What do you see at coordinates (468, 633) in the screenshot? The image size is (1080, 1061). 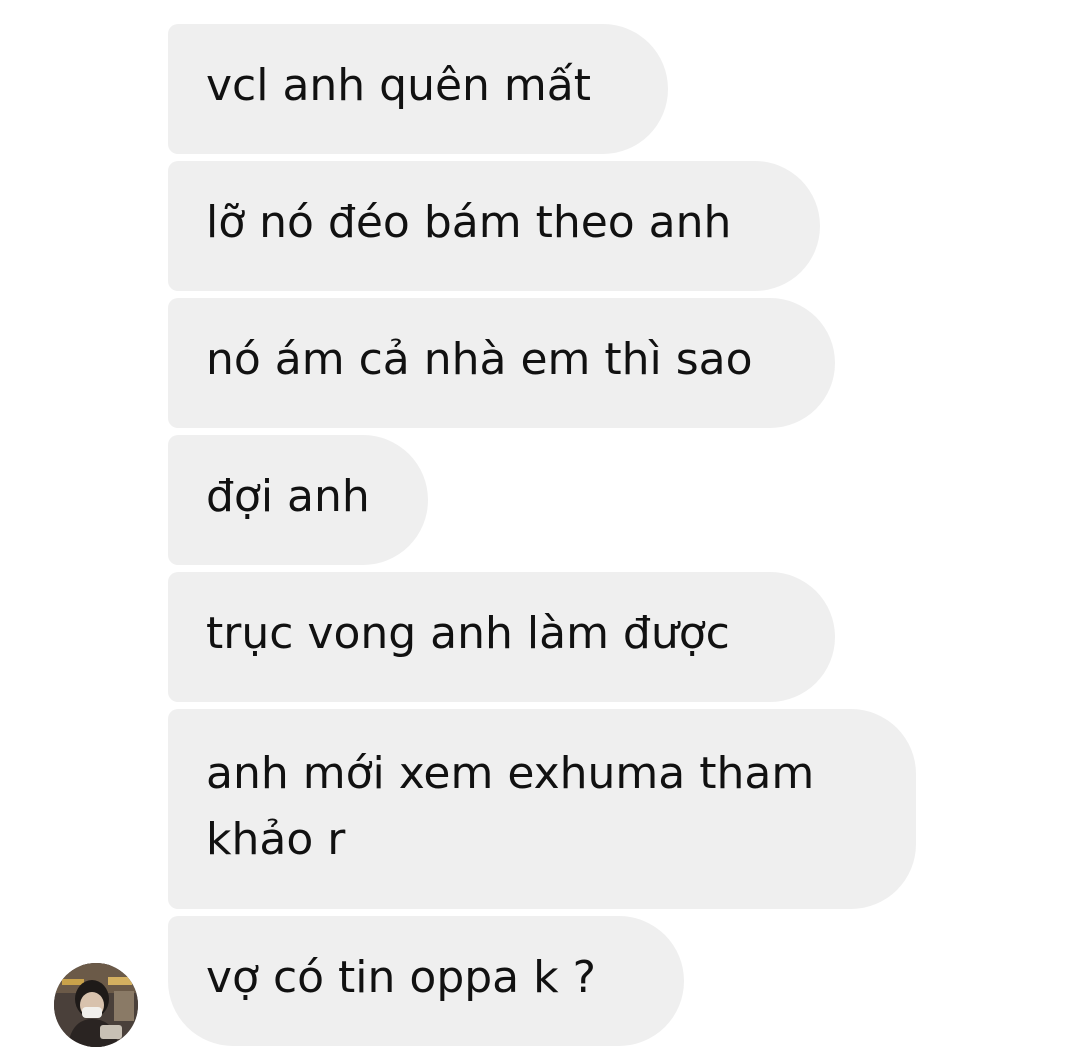 I see `message-text: trục vong anh làm được` at bounding box center [468, 633].